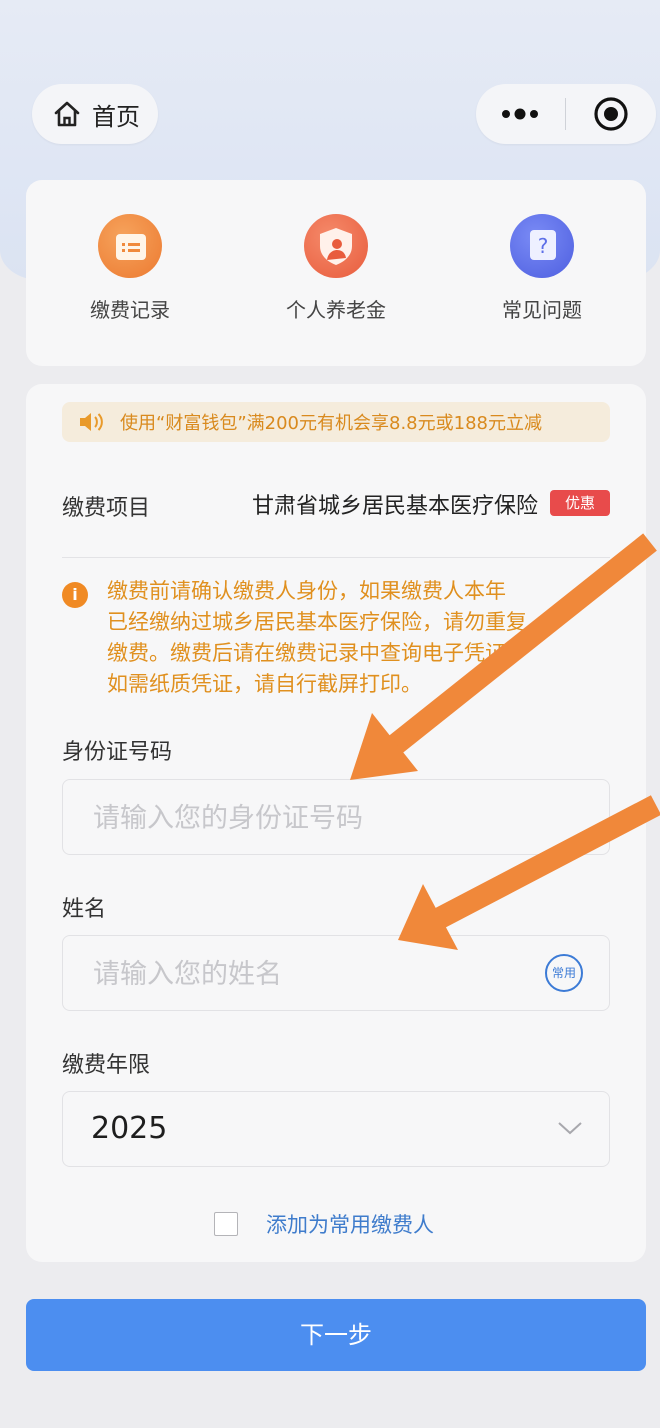 The image size is (660, 1428). Describe the element at coordinates (303, 974) in the screenshot. I see `name-input` at that location.